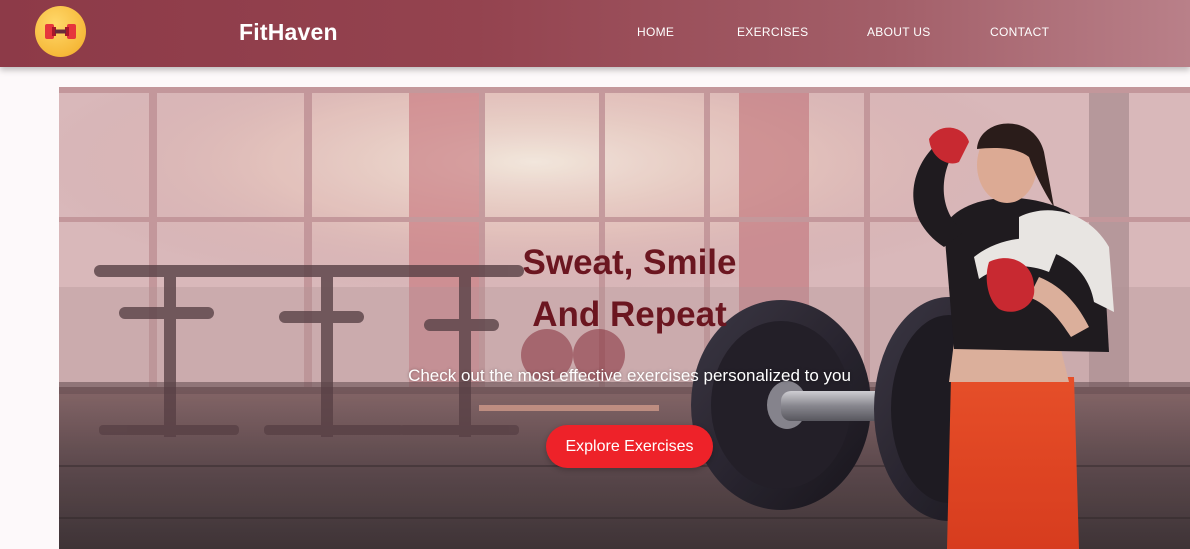 The height and width of the screenshot is (549, 1190). What do you see at coordinates (288, 32) in the screenshot?
I see `brand-name: FitHaven` at bounding box center [288, 32].